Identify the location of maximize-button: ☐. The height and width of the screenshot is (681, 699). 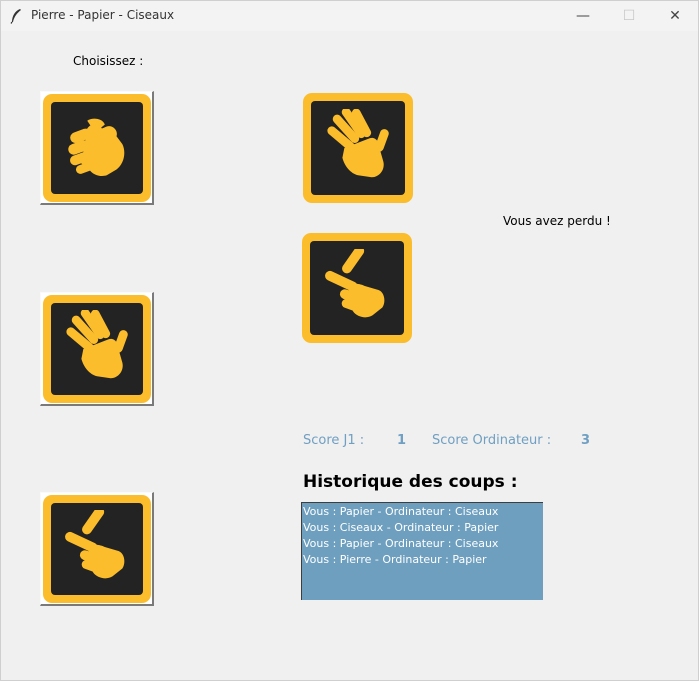
(629, 16).